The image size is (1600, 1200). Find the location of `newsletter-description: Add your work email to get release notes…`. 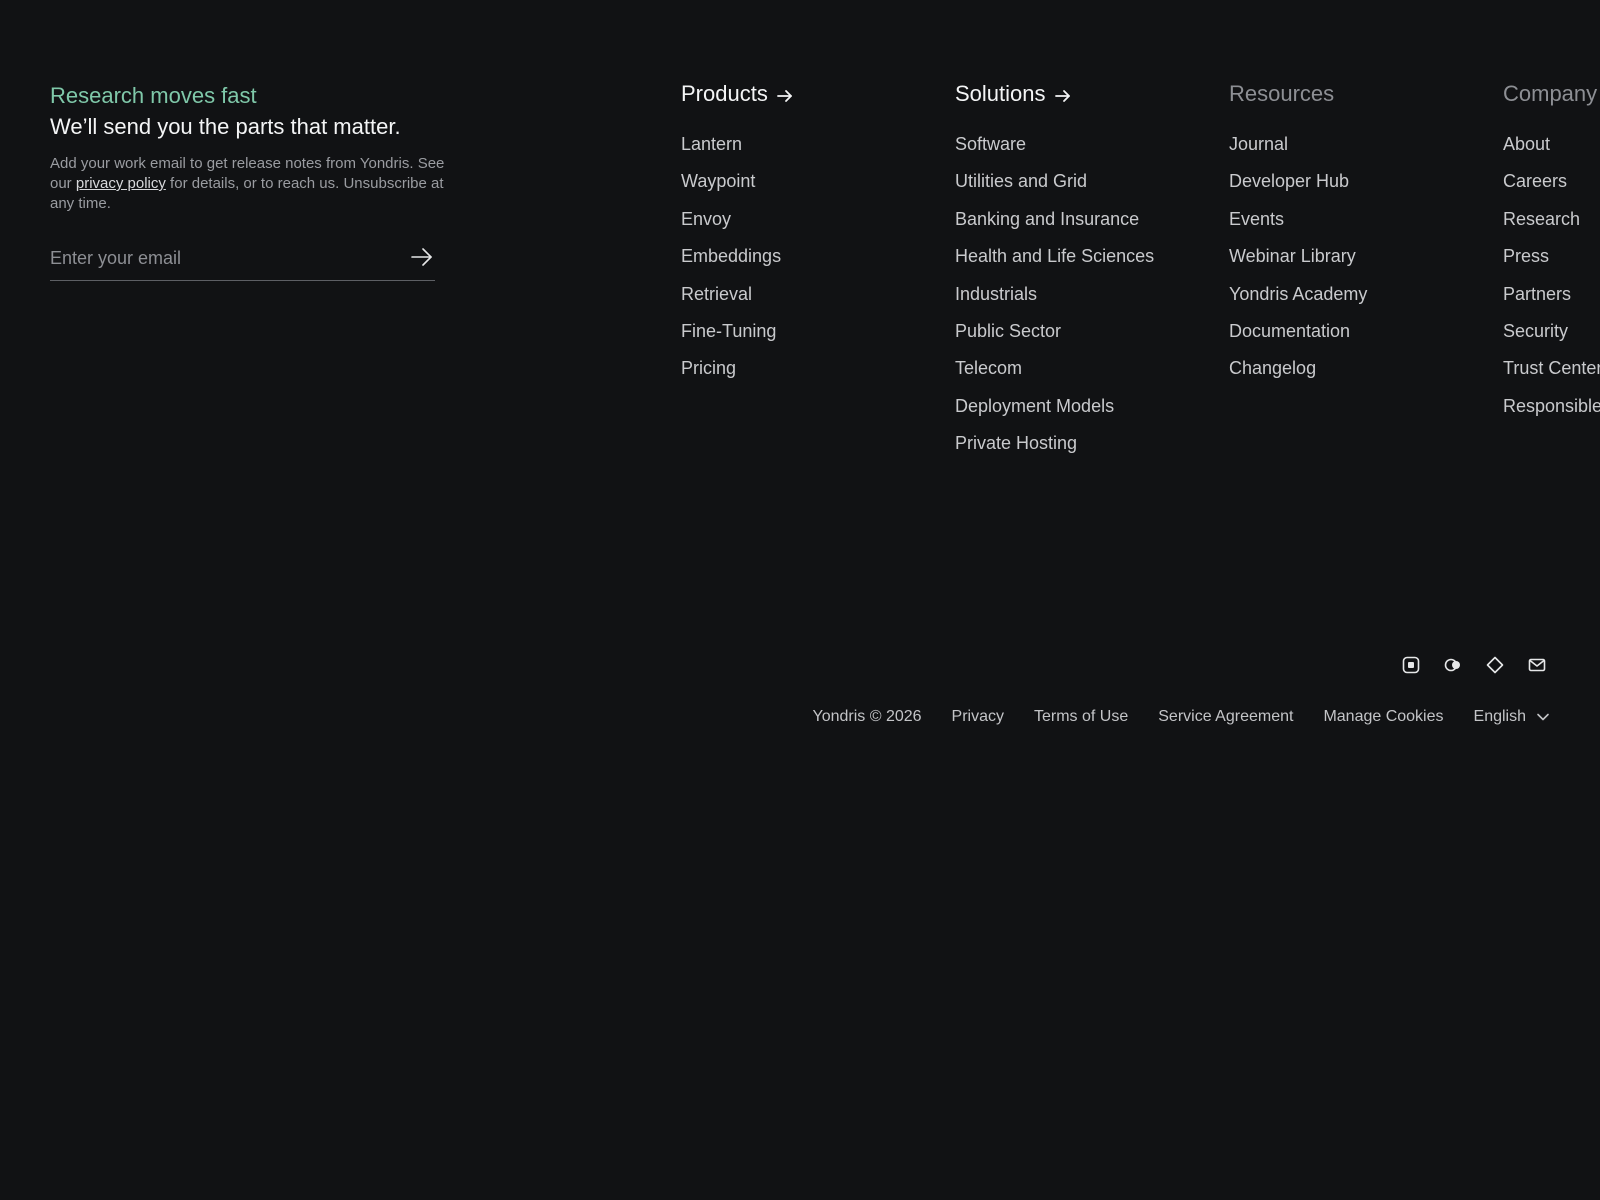

newsletter-description: Add your work email to get release notes… is located at coordinates (250, 184).